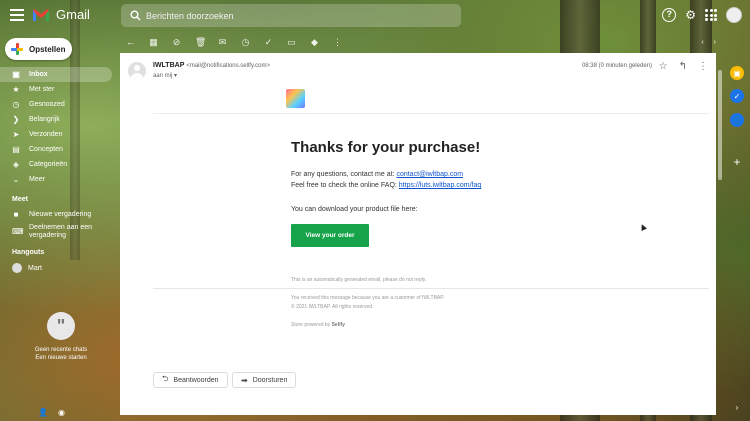 Image resolution: width=750 pixels, height=421 pixels. Describe the element at coordinates (16, 179) in the screenshot. I see `chevron-down-icon: ⌄` at that location.